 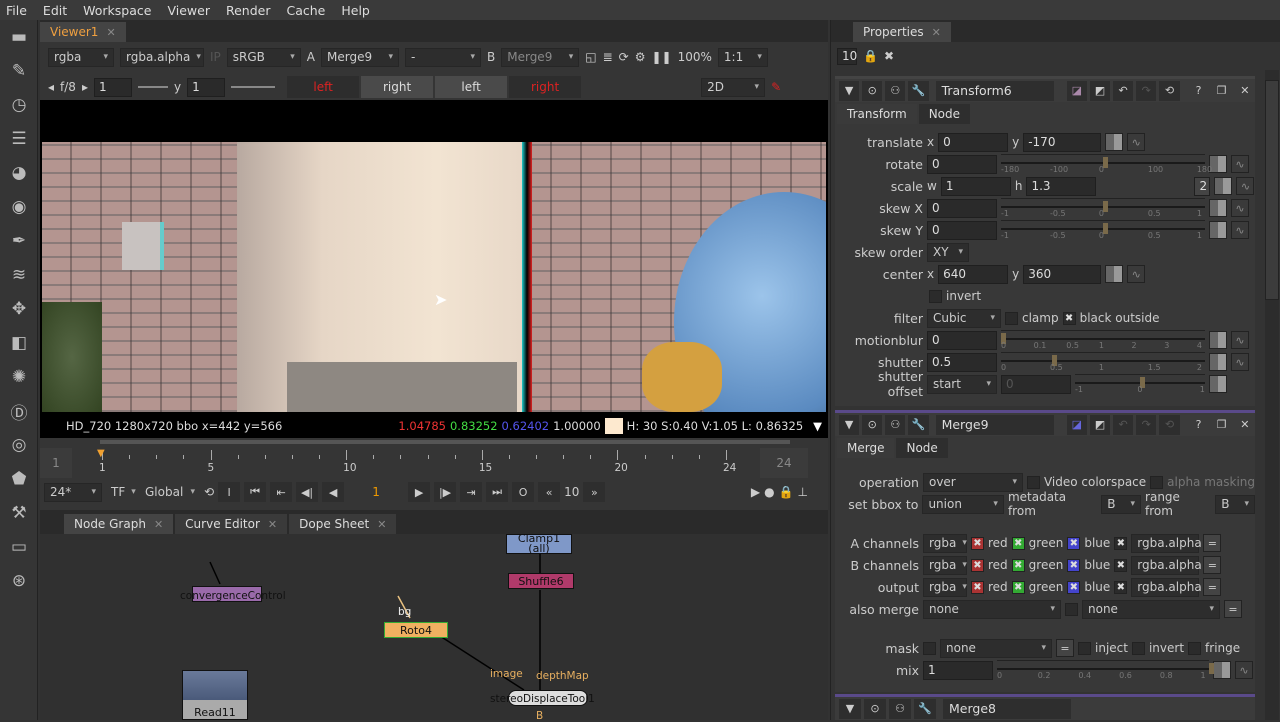 What do you see at coordinates (803, 492) in the screenshot?
I see `ruler-icon: ⊥` at bounding box center [803, 492].